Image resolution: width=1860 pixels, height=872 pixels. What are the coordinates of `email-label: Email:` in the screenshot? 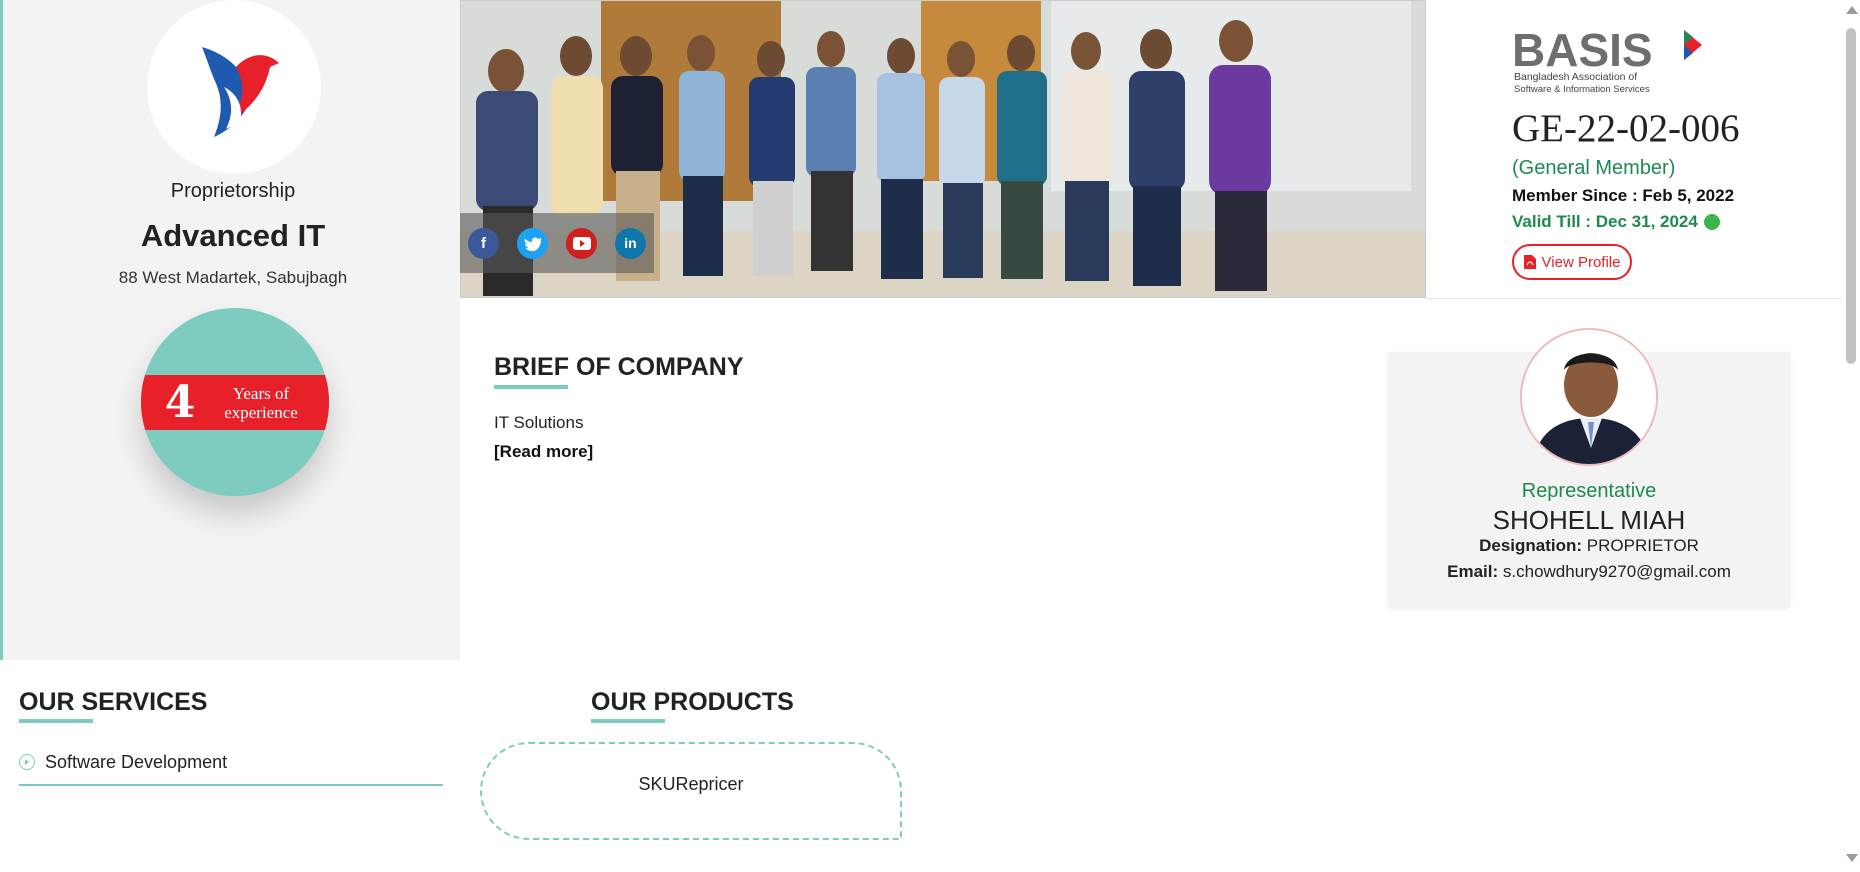 It's located at (1473, 571).